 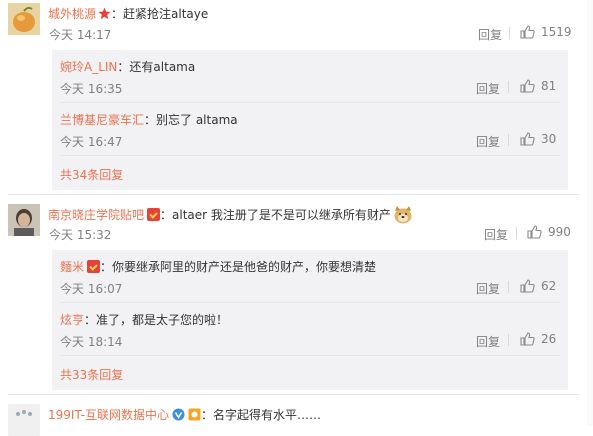 I want to click on like-count: 990, so click(x=559, y=232).